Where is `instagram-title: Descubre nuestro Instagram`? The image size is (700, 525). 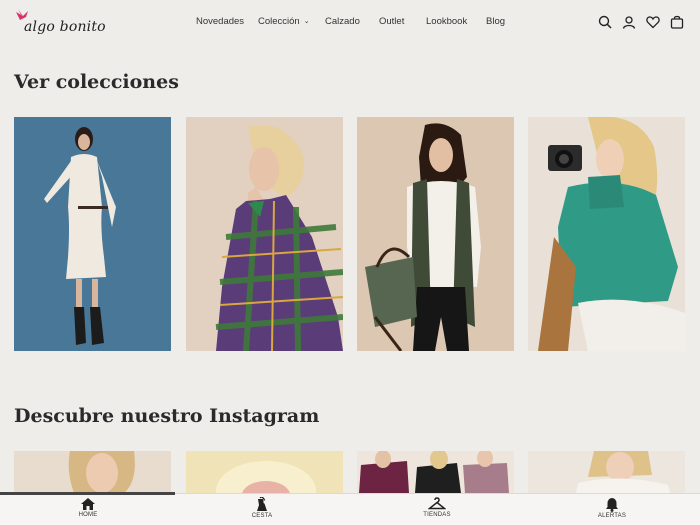
instagram-title: Descubre nuestro Instagram is located at coordinates (167, 416).